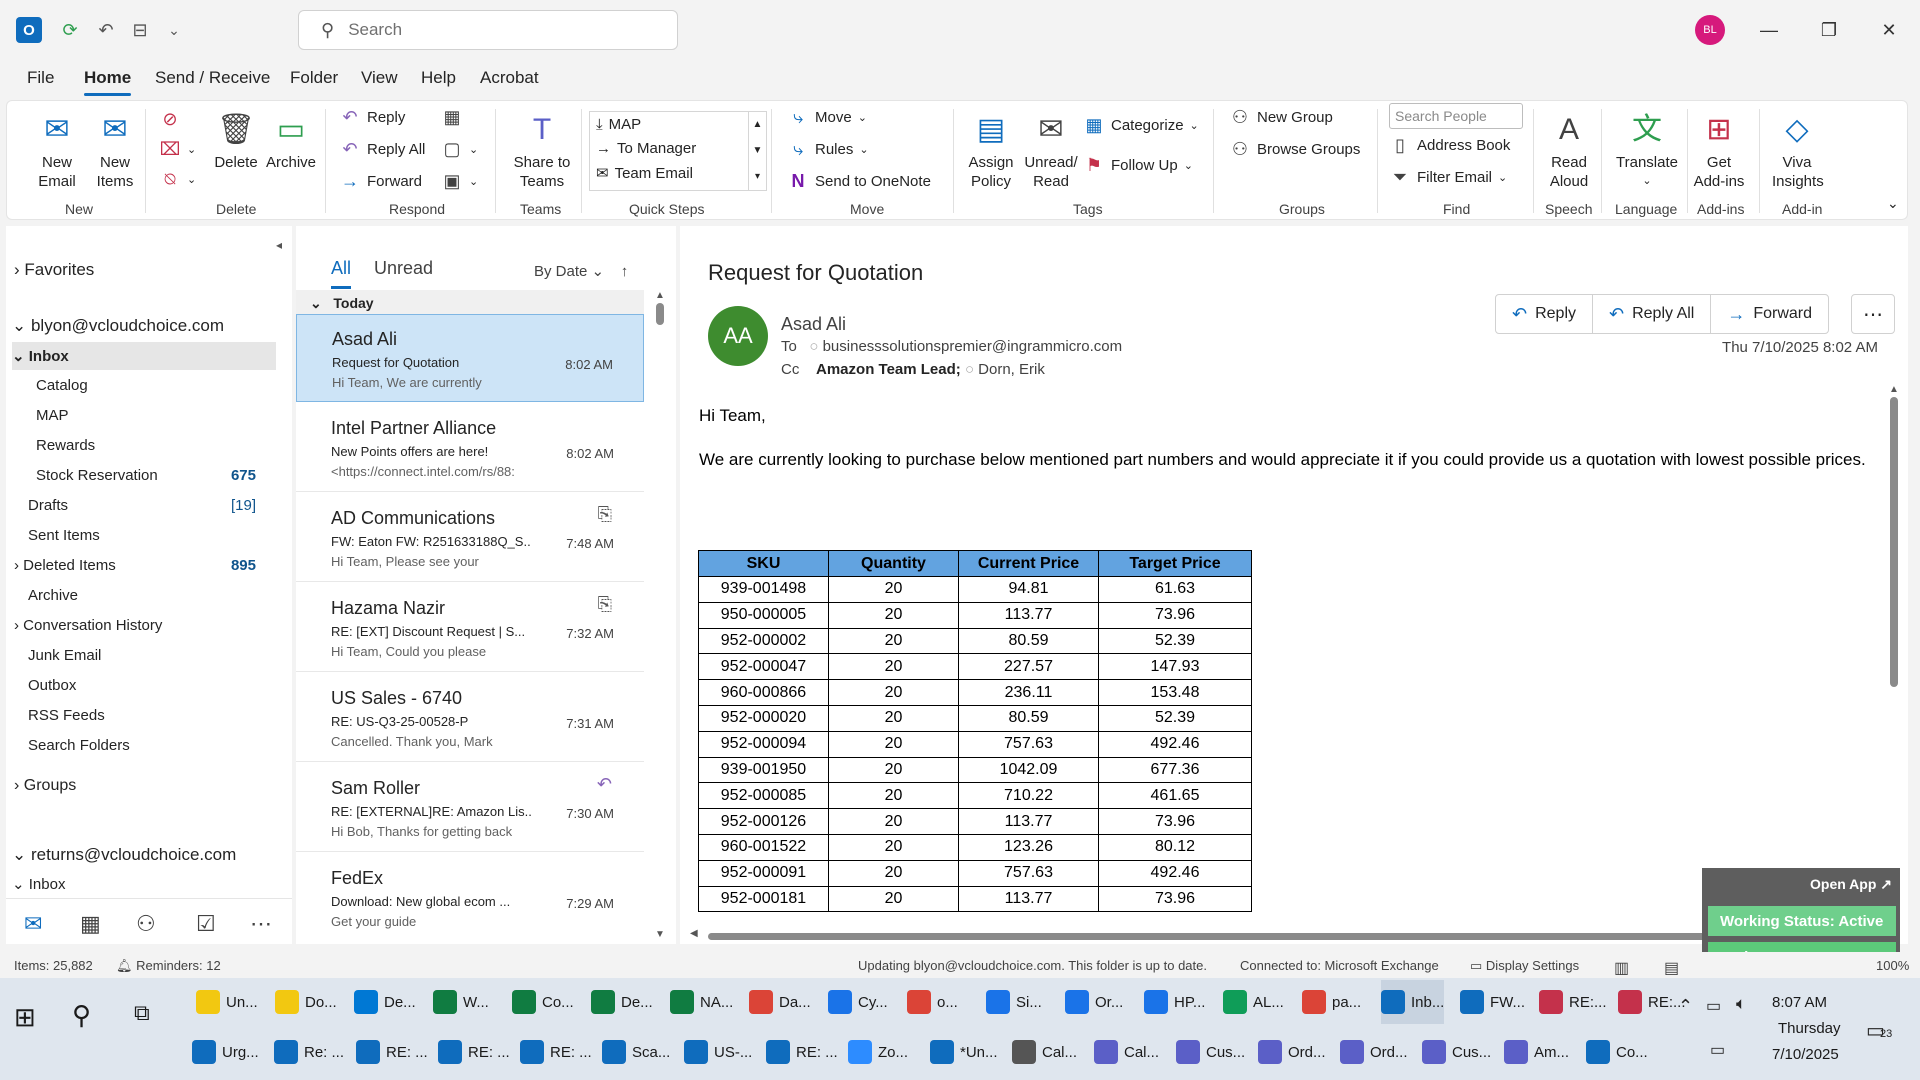  I want to click on ribbon-forward-button: → Forward, so click(380, 181).